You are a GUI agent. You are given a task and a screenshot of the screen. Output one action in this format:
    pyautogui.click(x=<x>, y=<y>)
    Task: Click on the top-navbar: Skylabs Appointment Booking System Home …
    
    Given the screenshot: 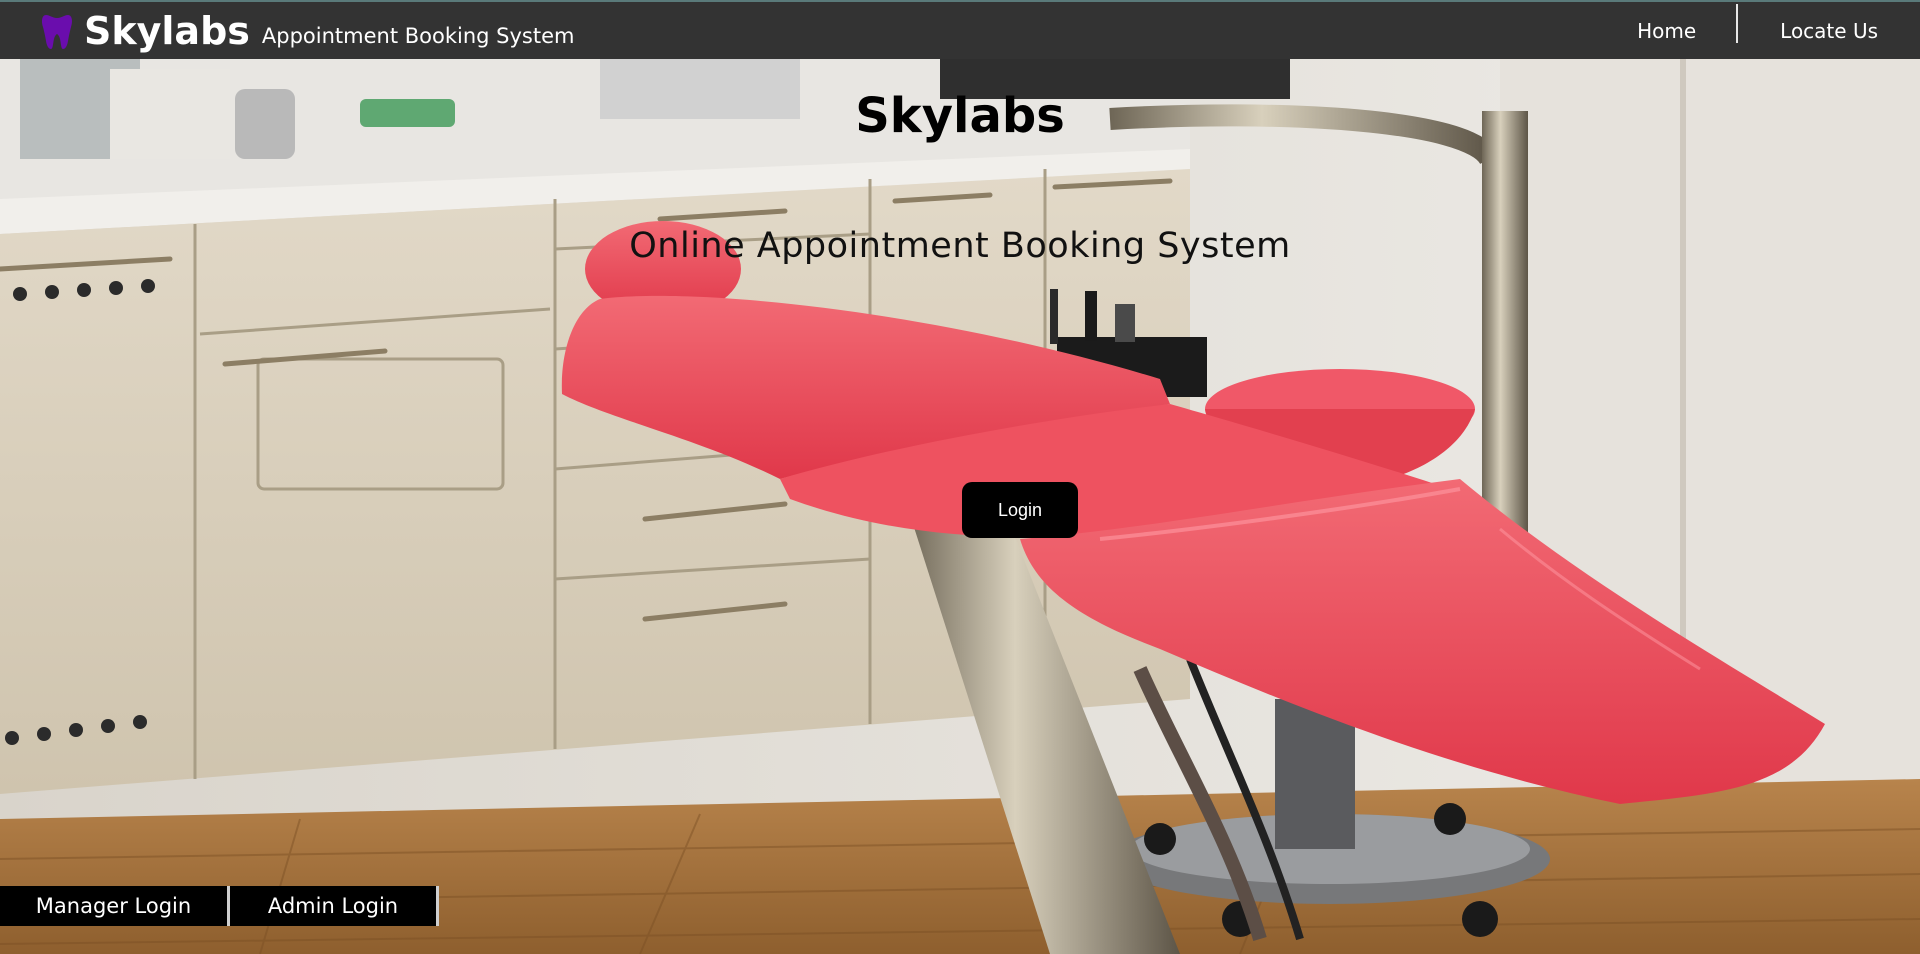 What is the action you would take?
    pyautogui.click(x=960, y=29)
    